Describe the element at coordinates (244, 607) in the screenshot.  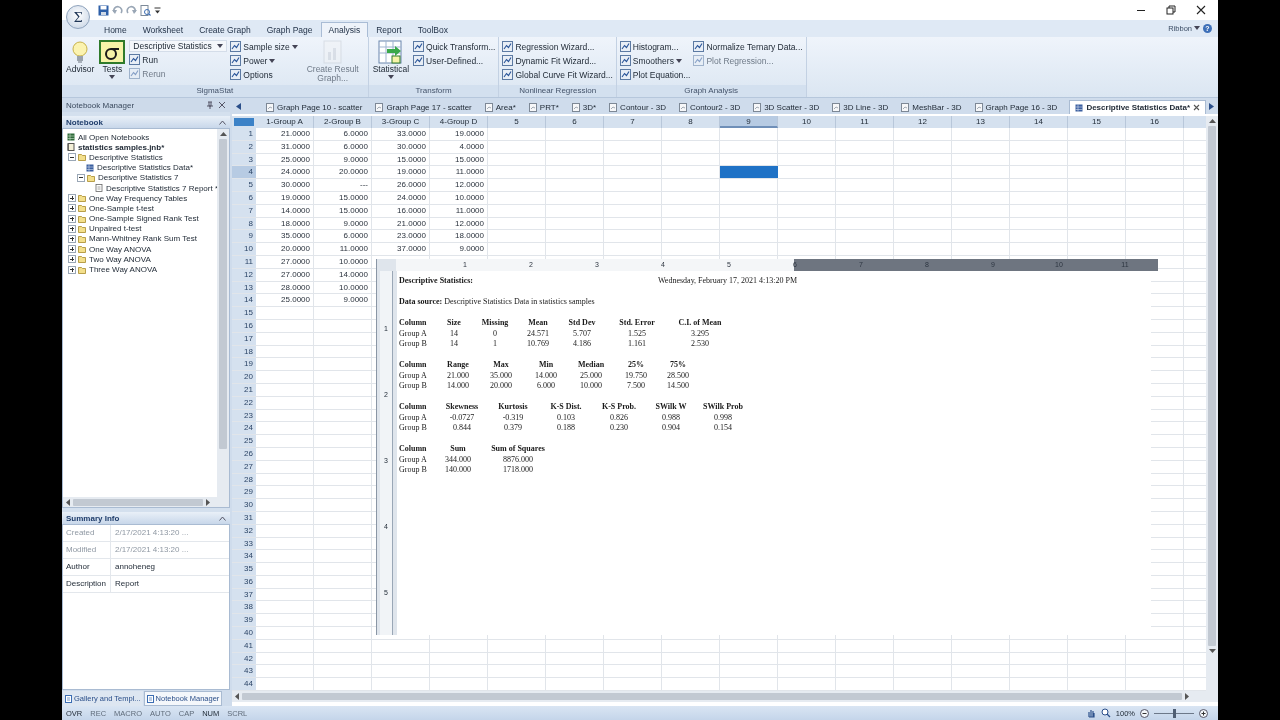
I see `row-header: 38` at that location.